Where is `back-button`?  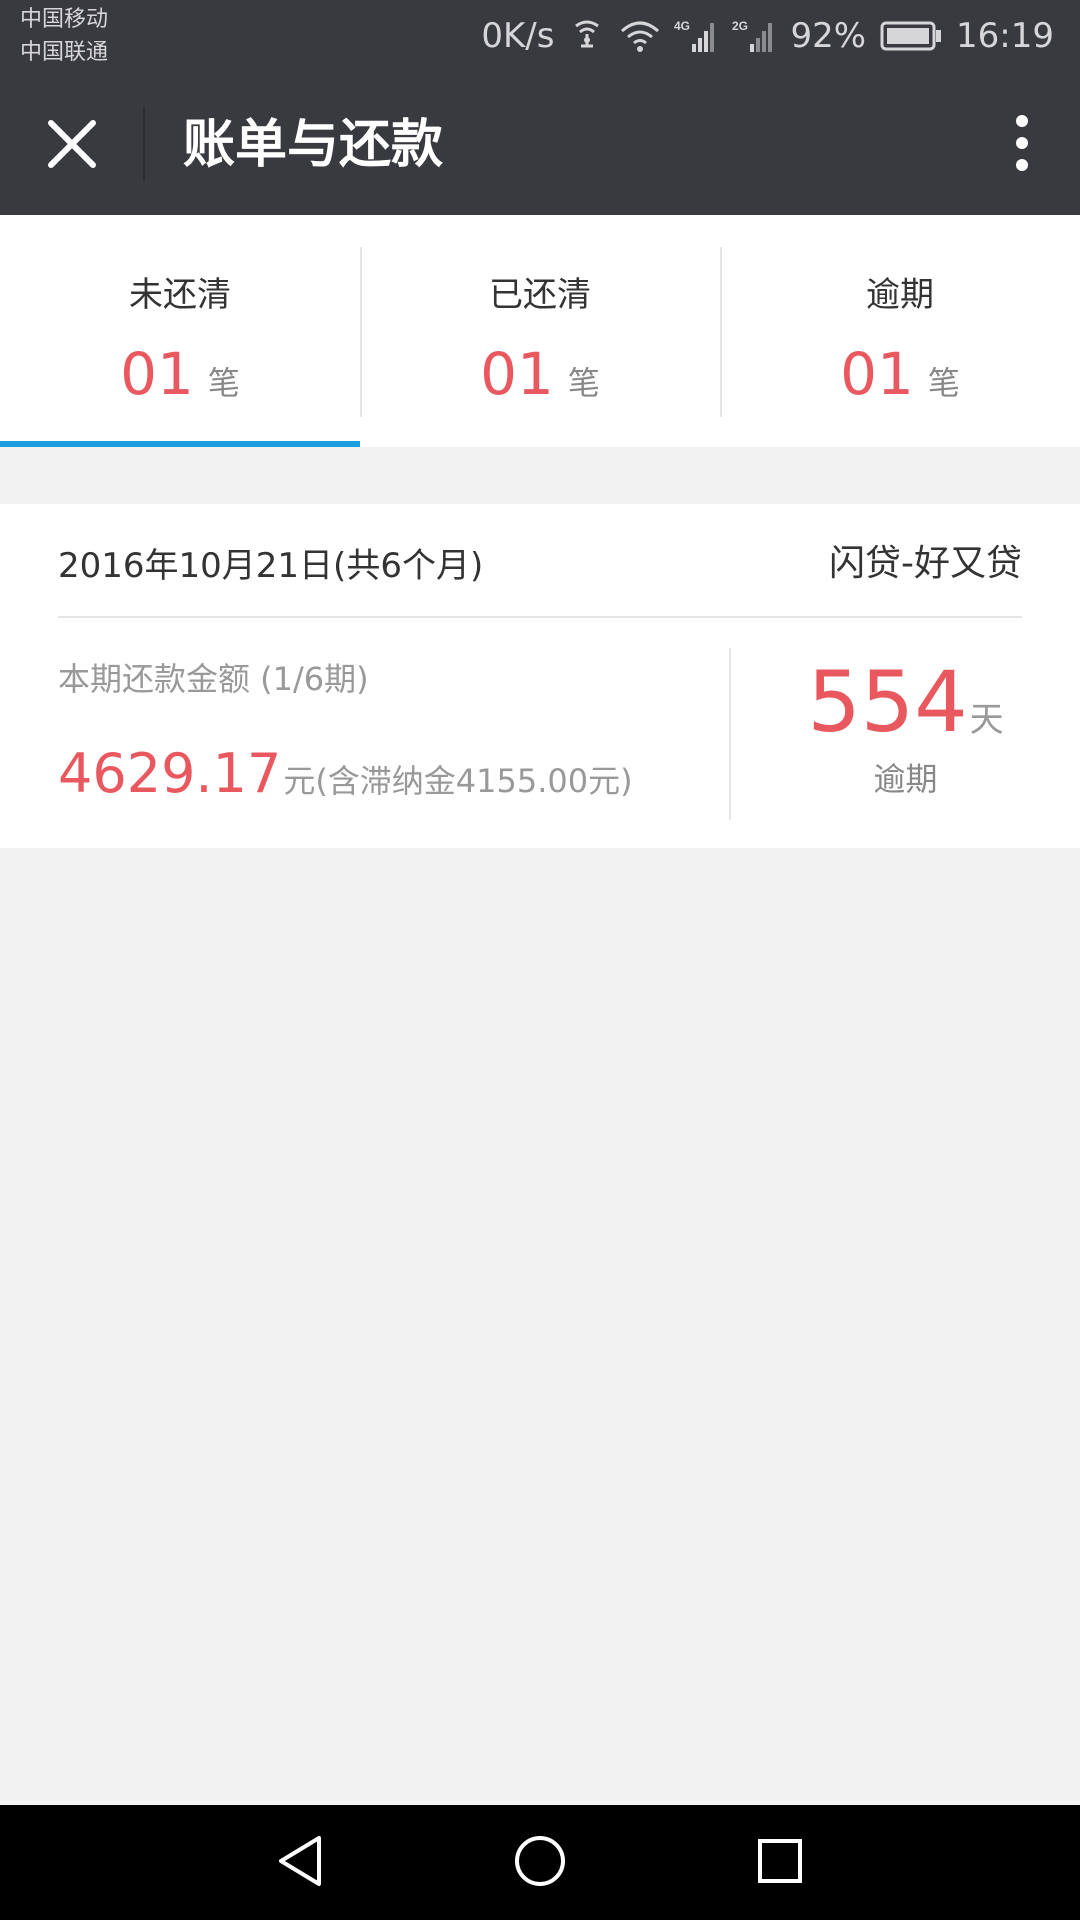 back-button is located at coordinates (300, 1863).